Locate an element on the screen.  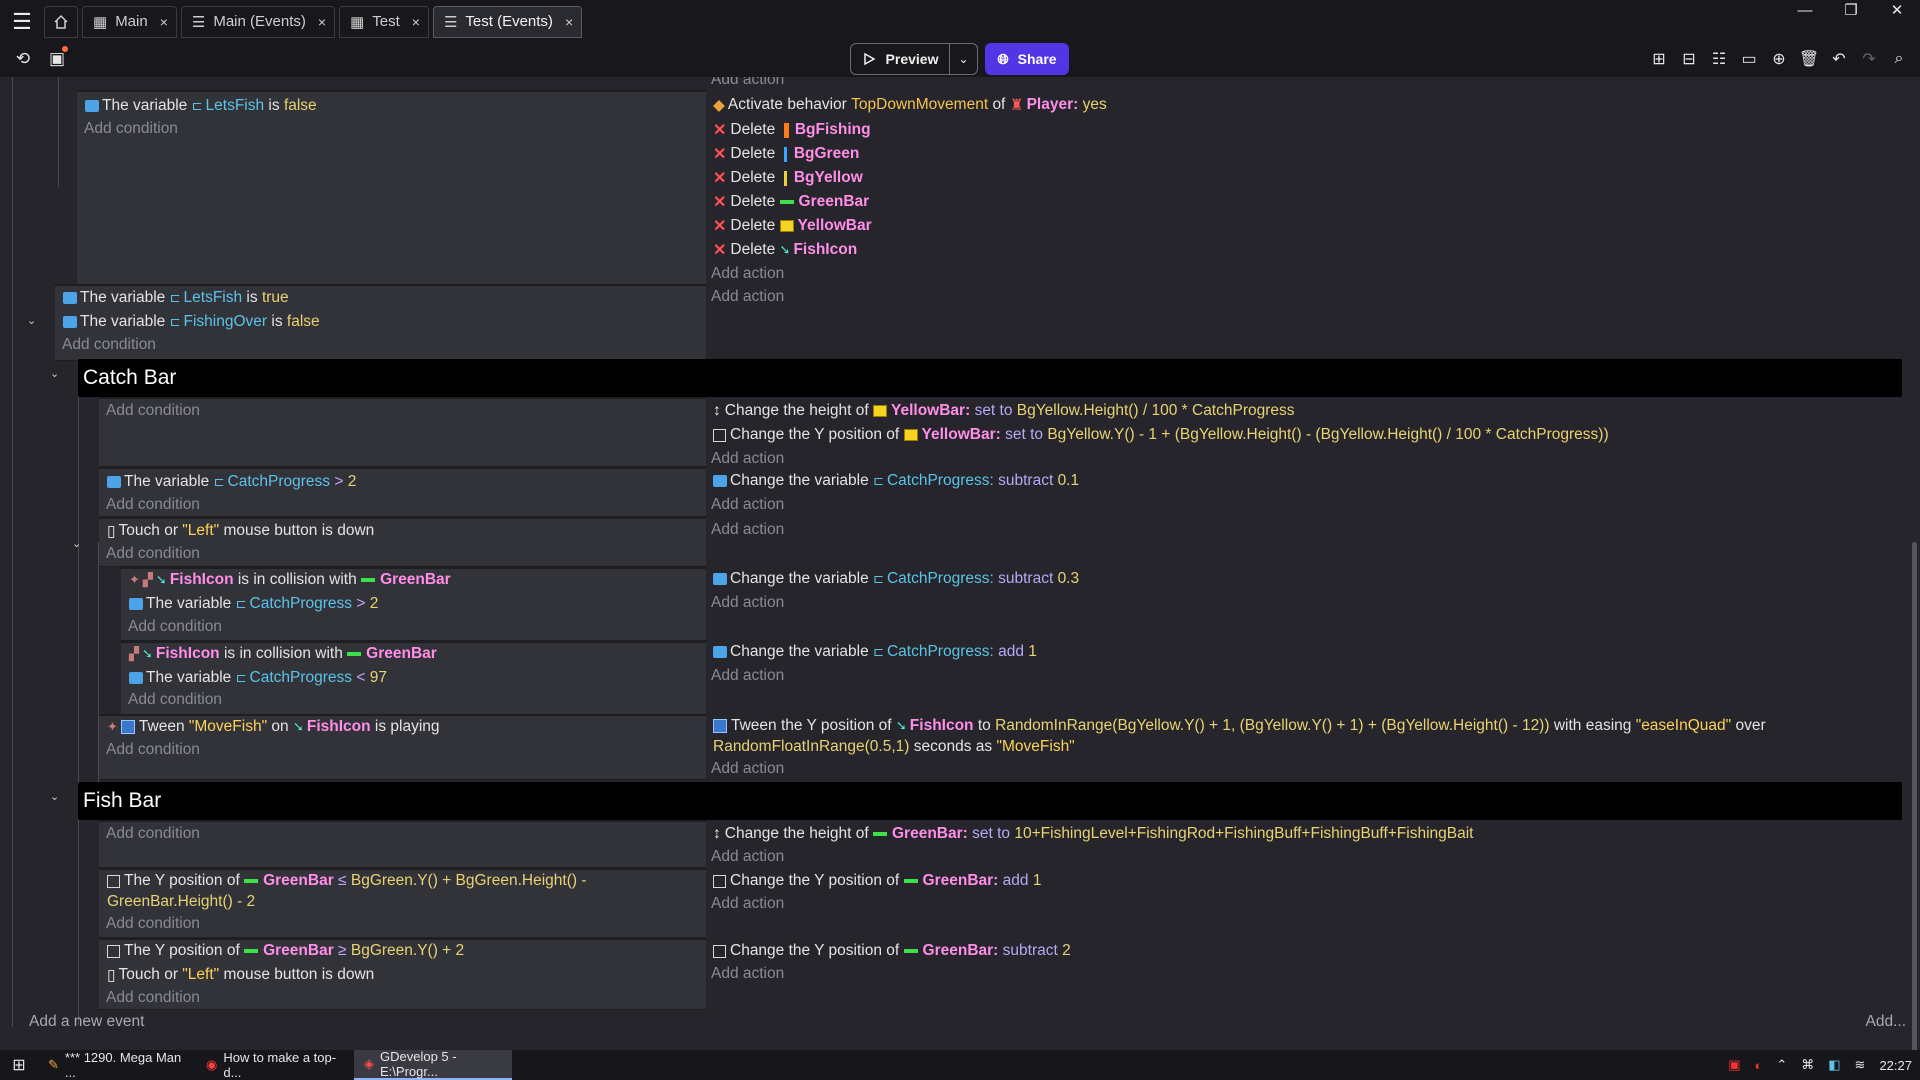
redo-icon: ↷ is located at coordinates (1869, 59).